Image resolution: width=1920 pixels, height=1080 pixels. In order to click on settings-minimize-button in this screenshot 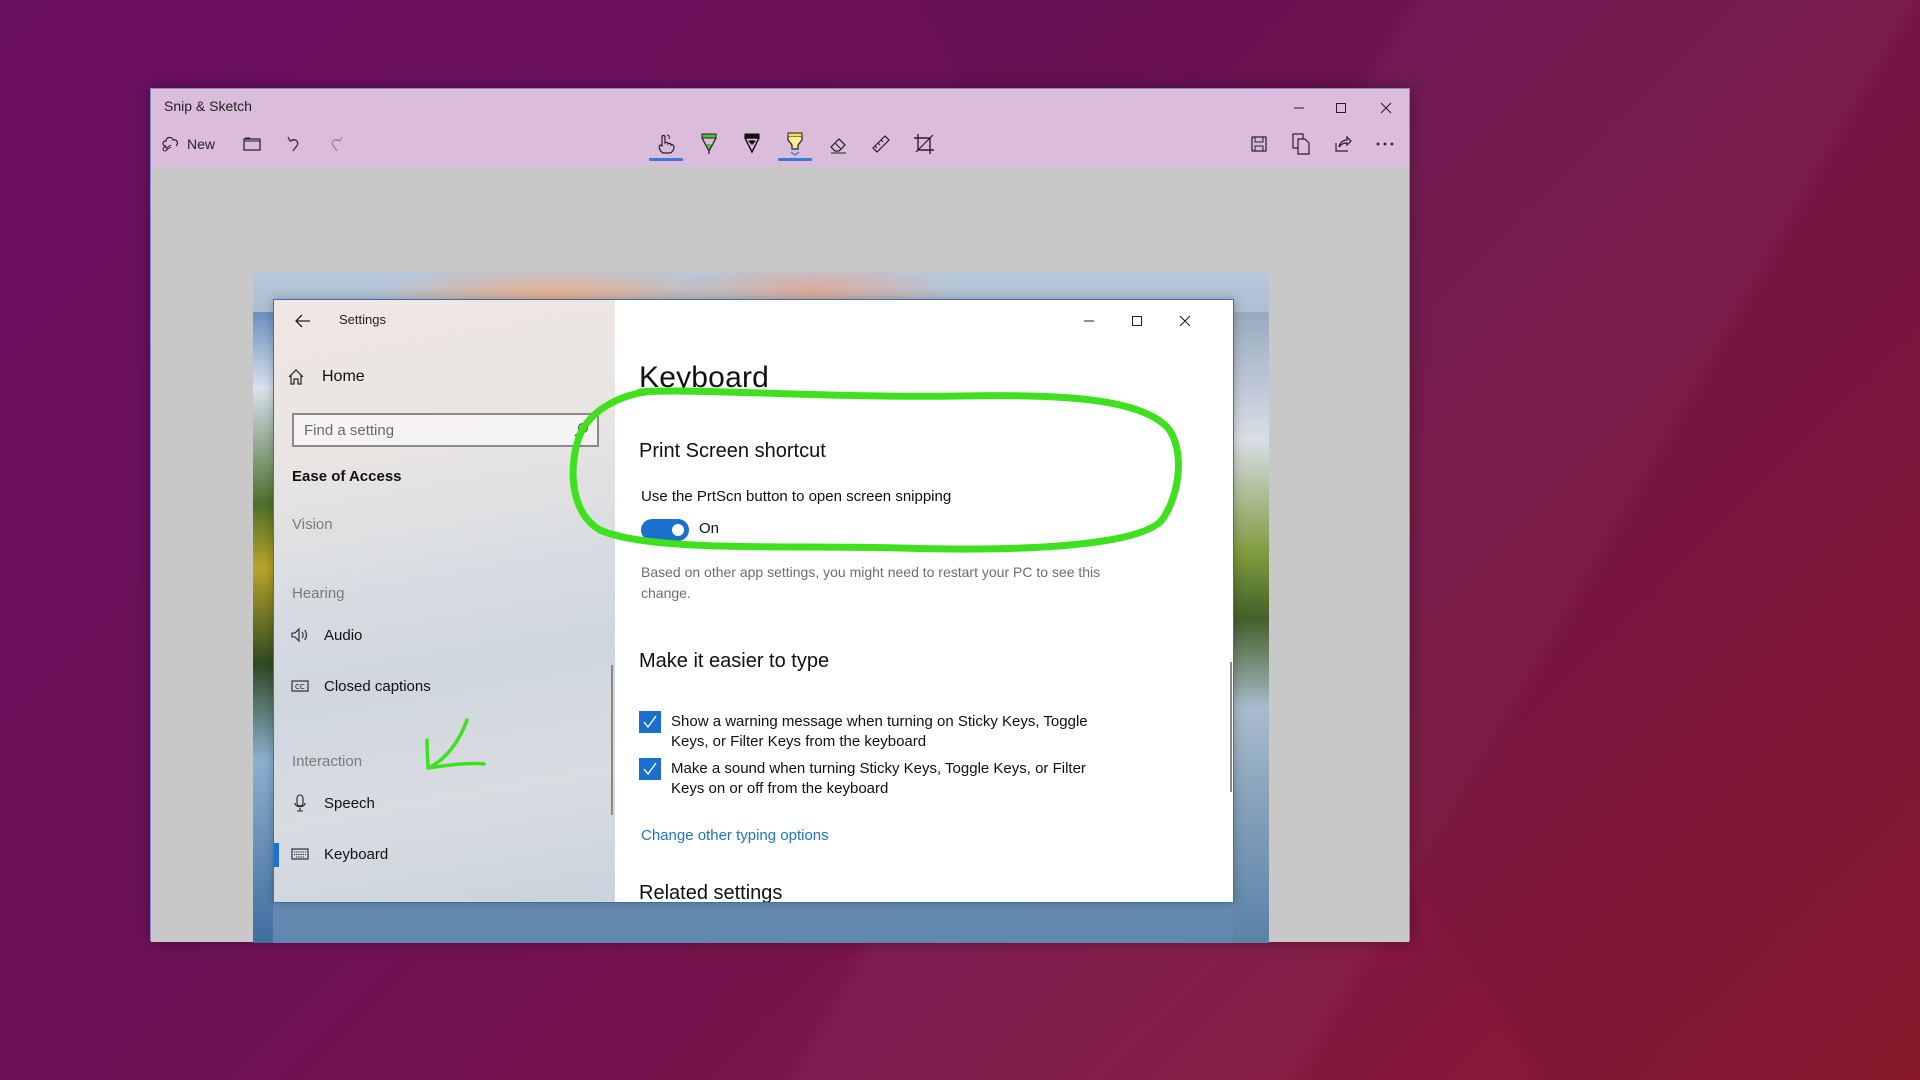, I will do `click(1089, 321)`.